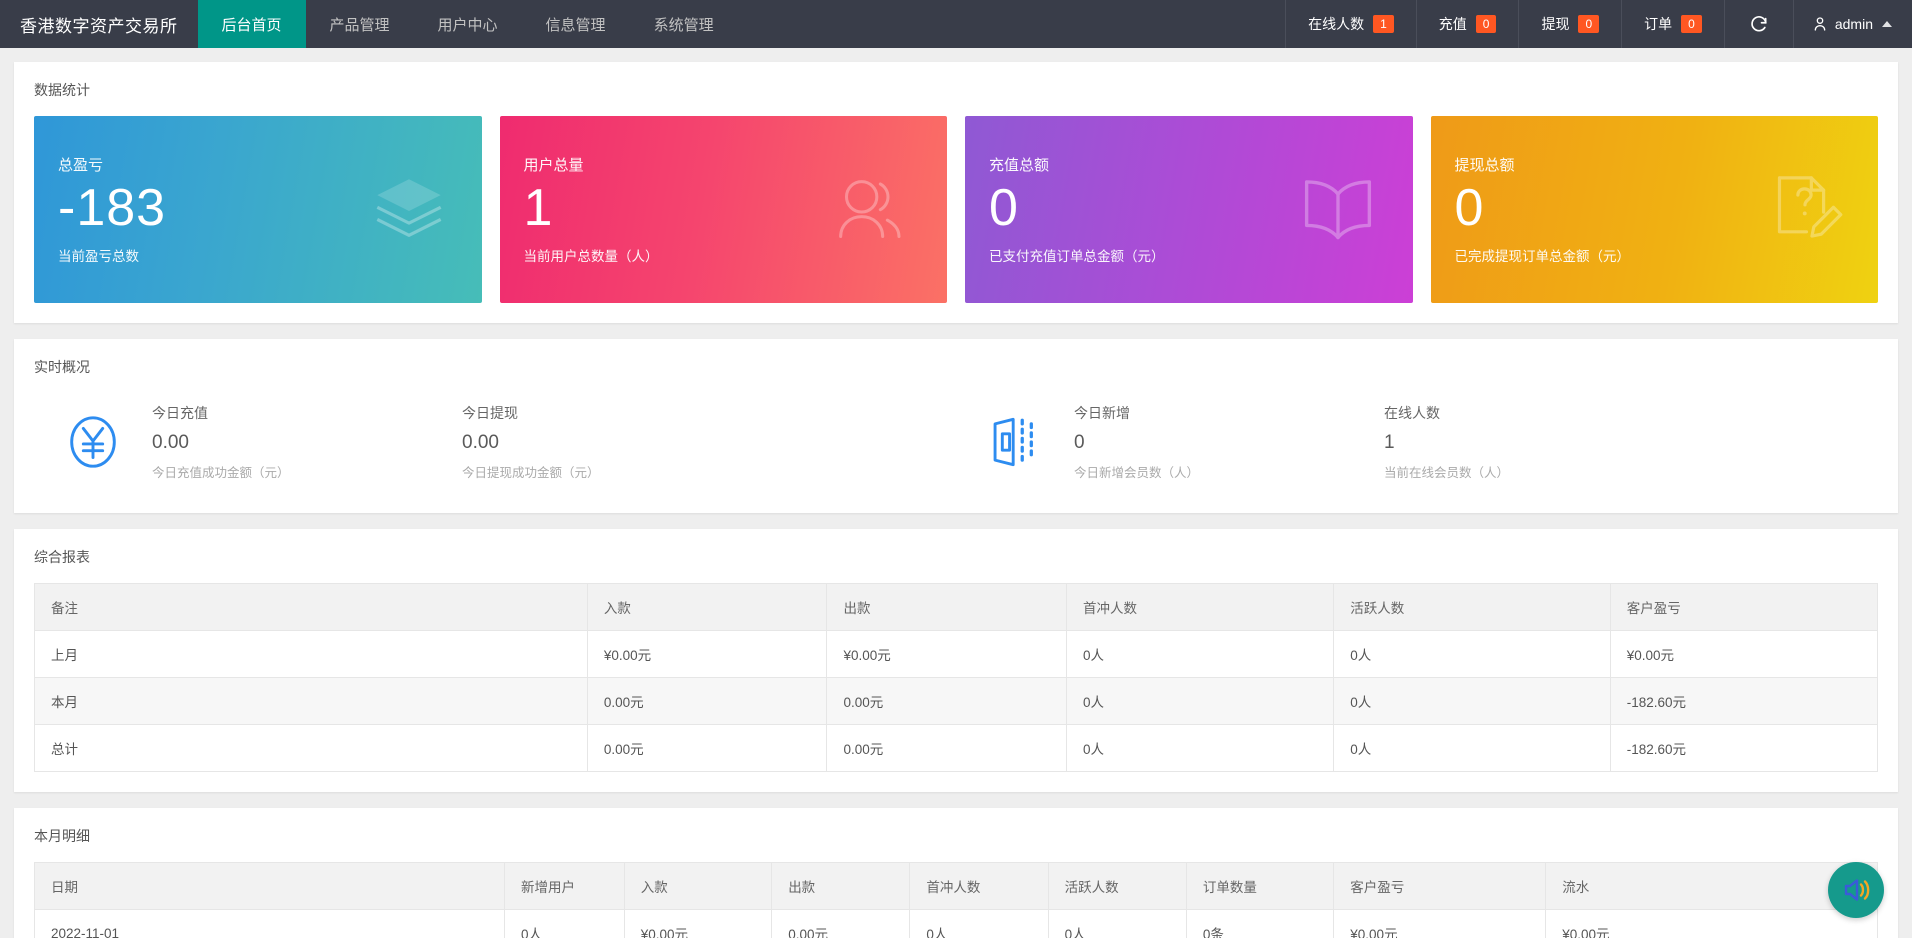  What do you see at coordinates (62, 557) in the screenshot?
I see `report-panel-title: 综合报表` at bounding box center [62, 557].